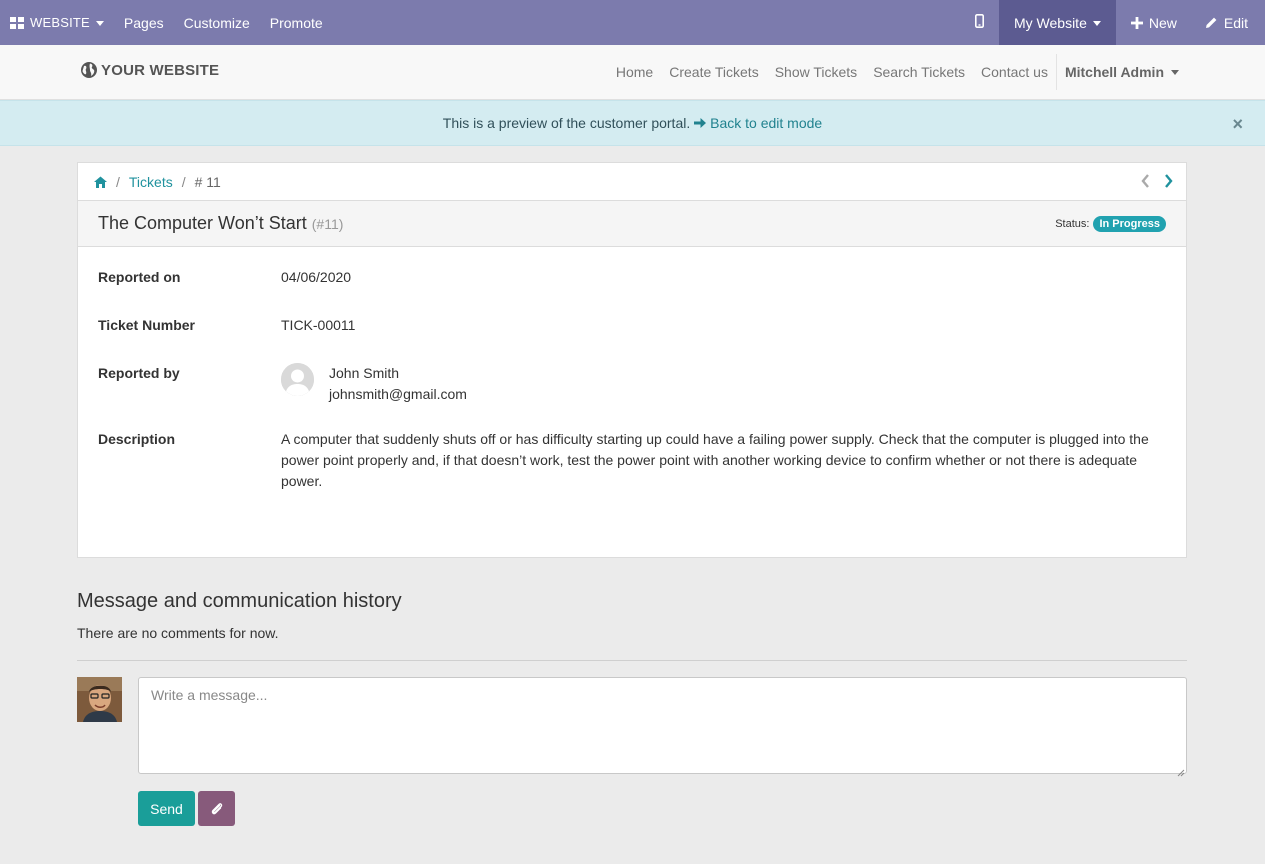  I want to click on user-menu: Mitchell Admin, so click(1122, 72).